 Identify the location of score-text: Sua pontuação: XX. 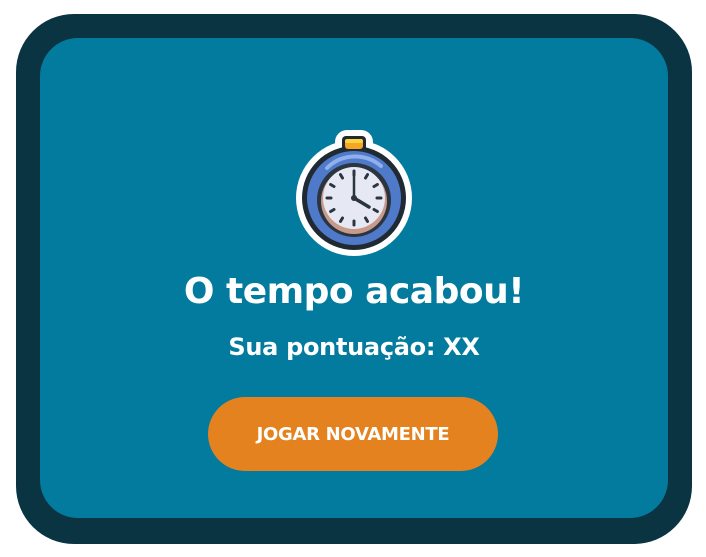
(354, 347).